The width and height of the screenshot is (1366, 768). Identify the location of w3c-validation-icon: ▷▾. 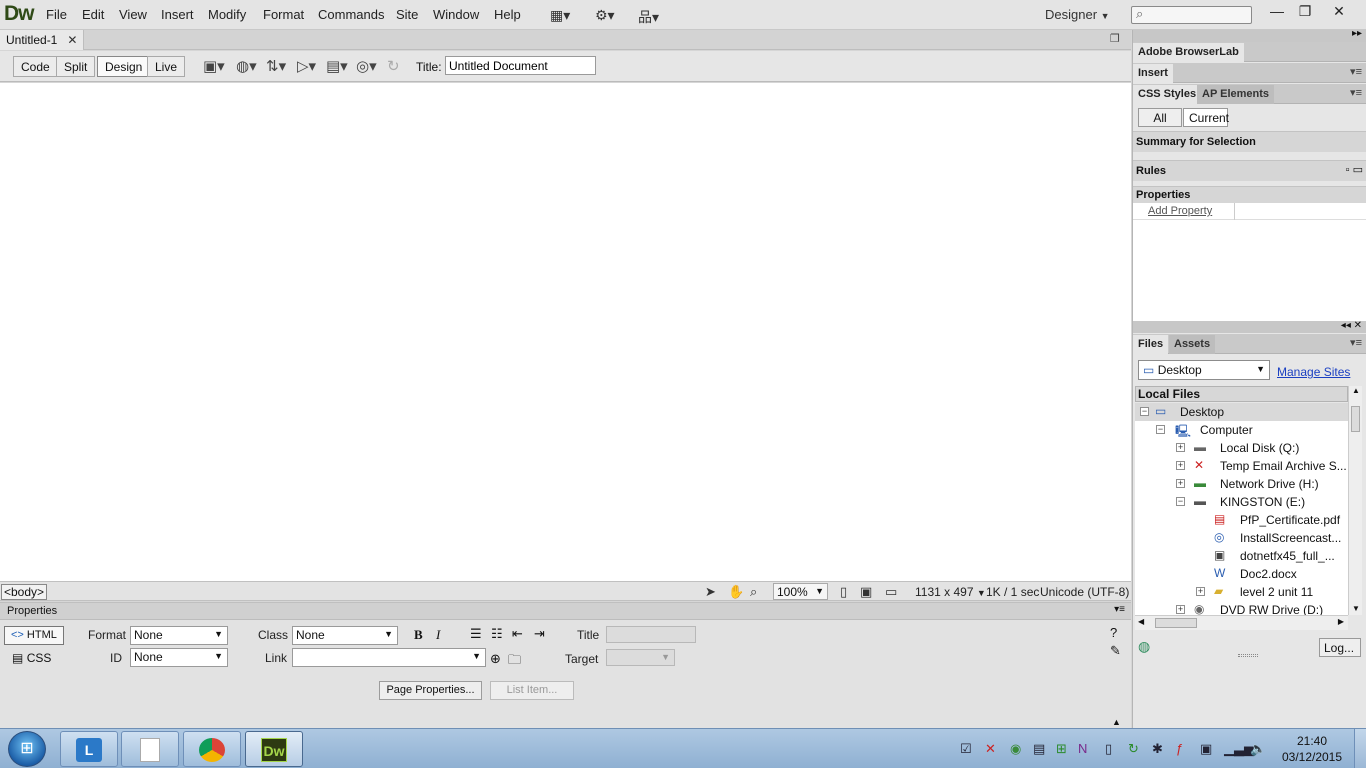
(306, 66).